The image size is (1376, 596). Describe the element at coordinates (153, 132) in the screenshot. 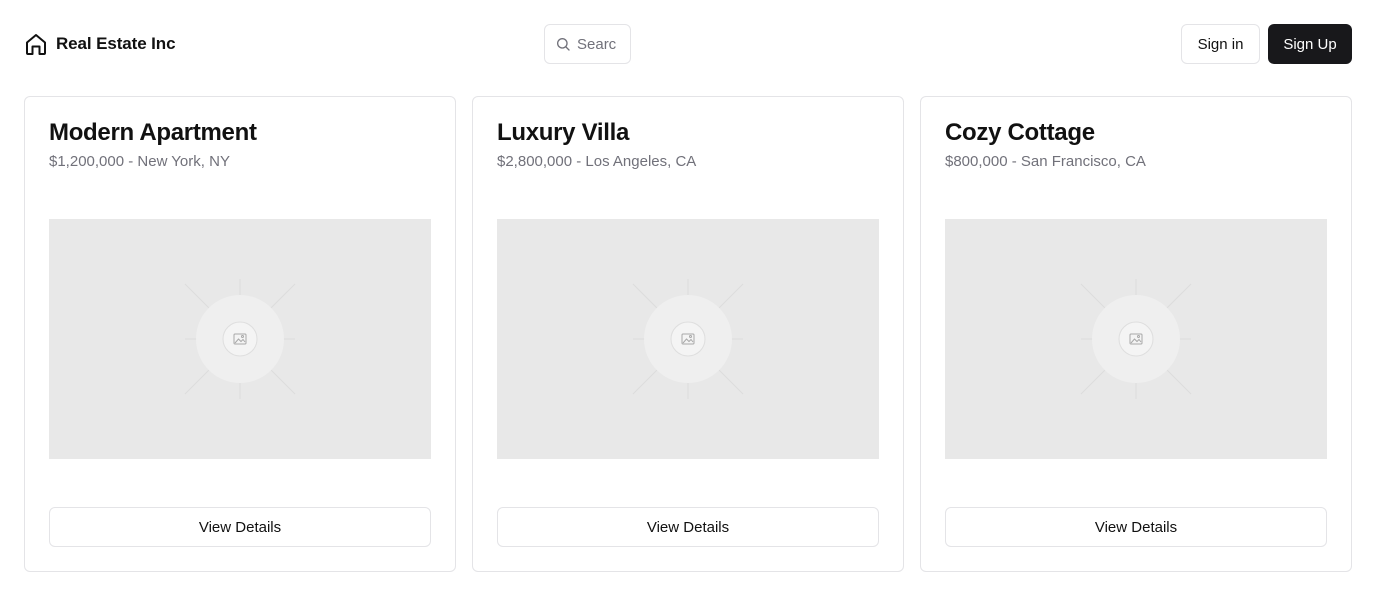

I see `listing-title: Modern Apartment` at that location.